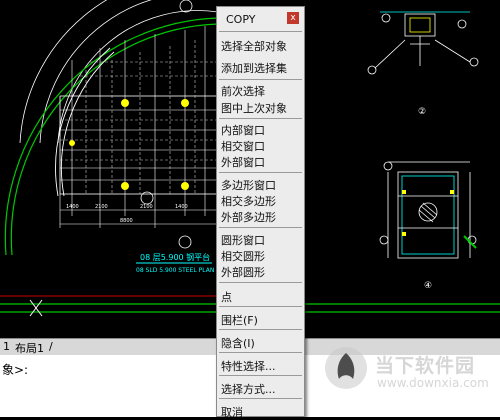 The width and height of the screenshot is (500, 420). Describe the element at coordinates (254, 46) in the screenshot. I see `menu-item-select-all: 选择全部对象` at that location.